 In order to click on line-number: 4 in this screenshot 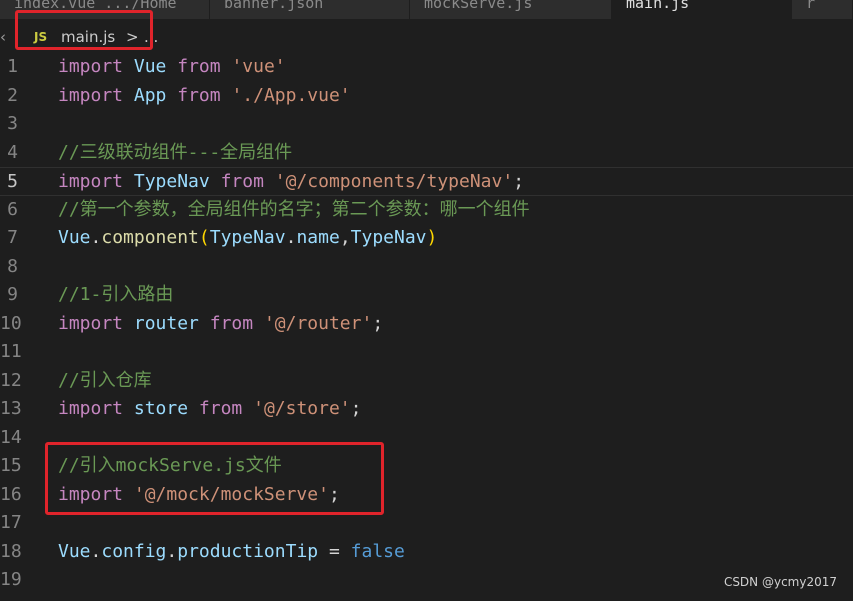, I will do `click(12, 152)`.